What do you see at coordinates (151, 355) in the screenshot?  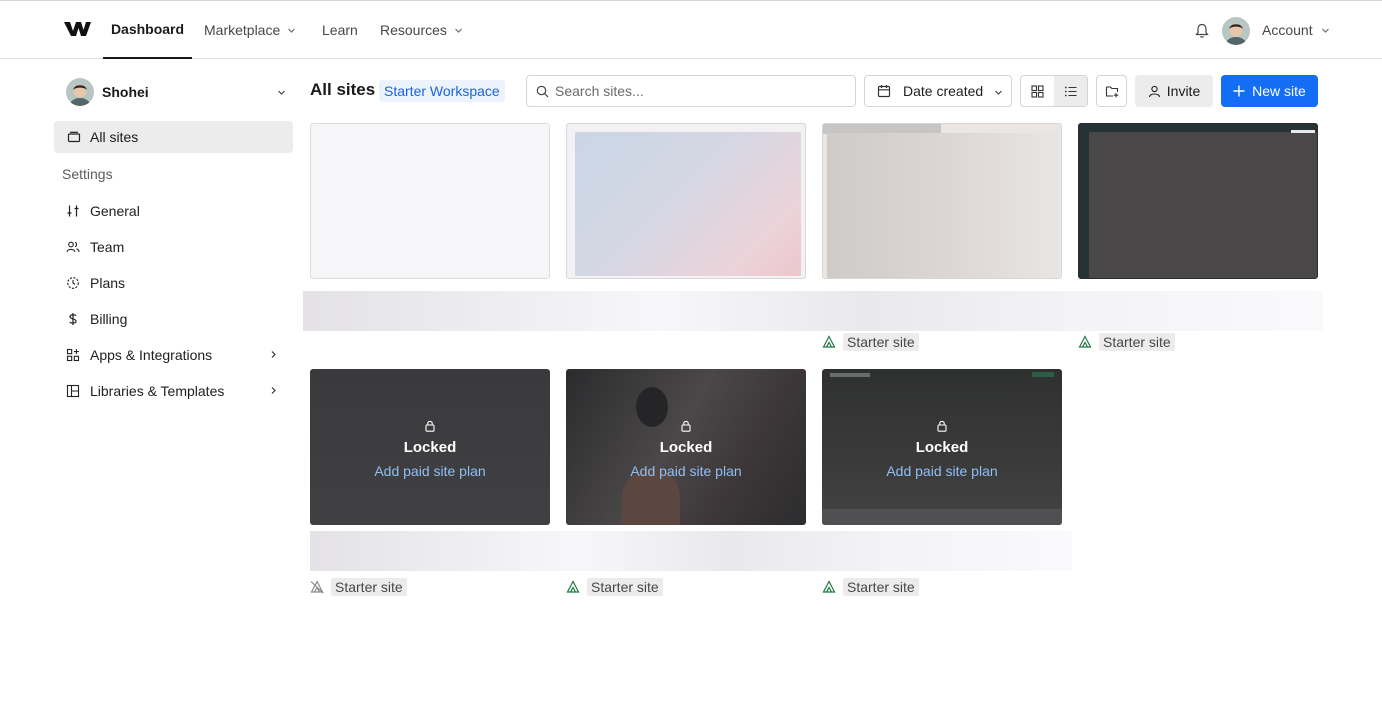 I see `sidebar-item-label: Apps & Integrations` at bounding box center [151, 355].